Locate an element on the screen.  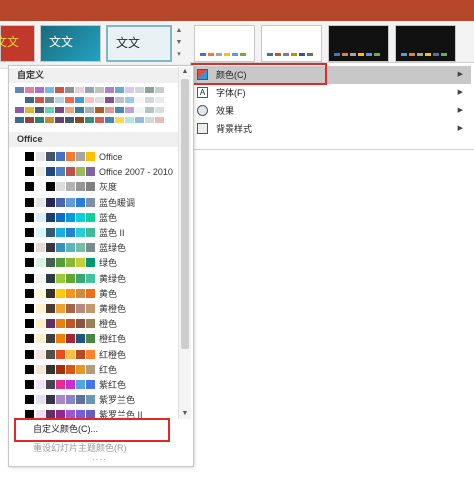
submenu-item-effects: 效果 ▶ is located at coordinates (332, 111).